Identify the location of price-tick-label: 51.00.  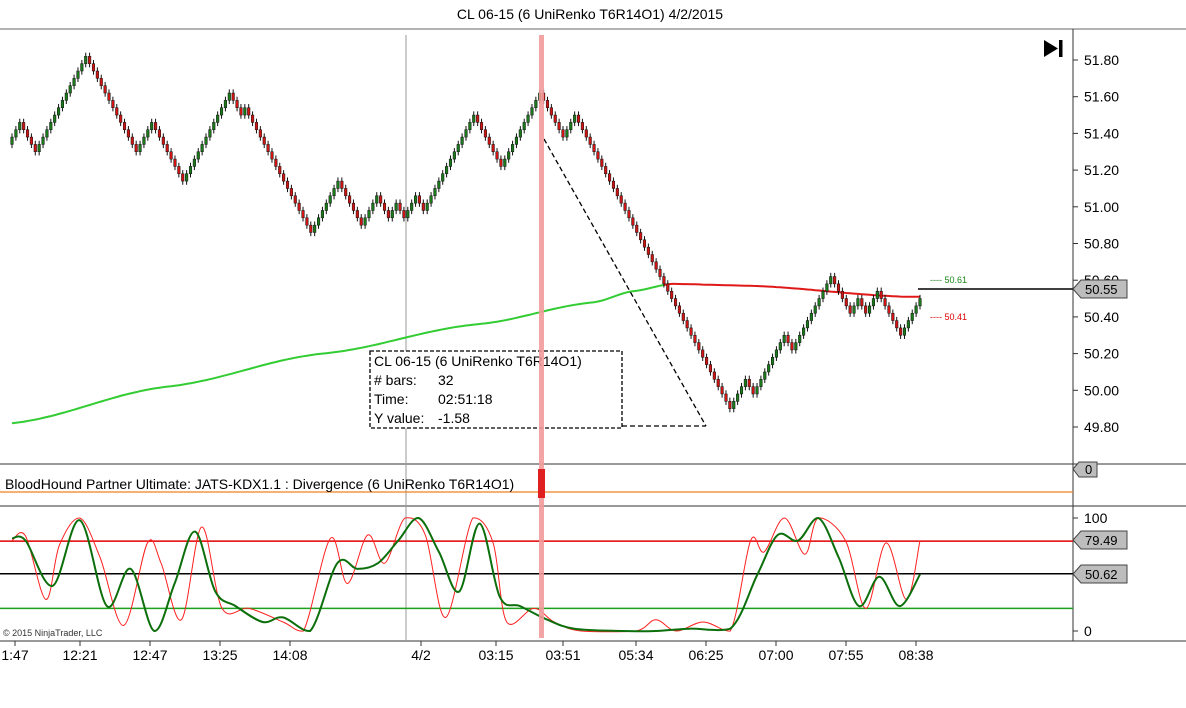
(1101, 207).